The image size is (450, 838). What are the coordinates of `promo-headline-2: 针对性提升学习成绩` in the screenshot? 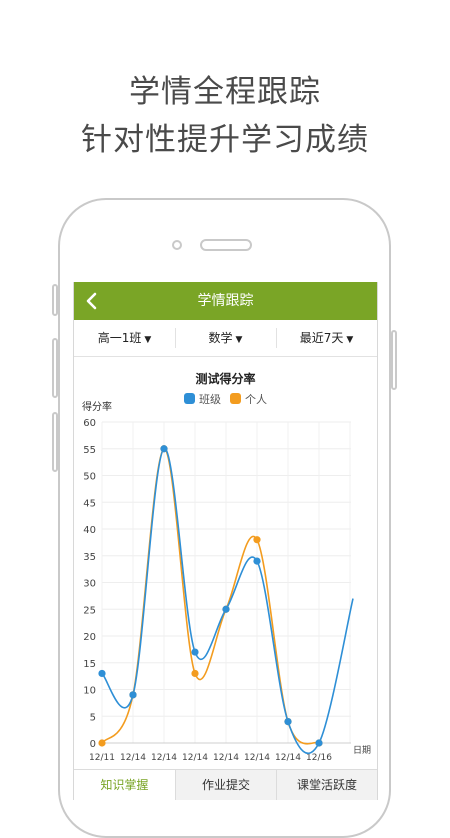 It's located at (225, 140).